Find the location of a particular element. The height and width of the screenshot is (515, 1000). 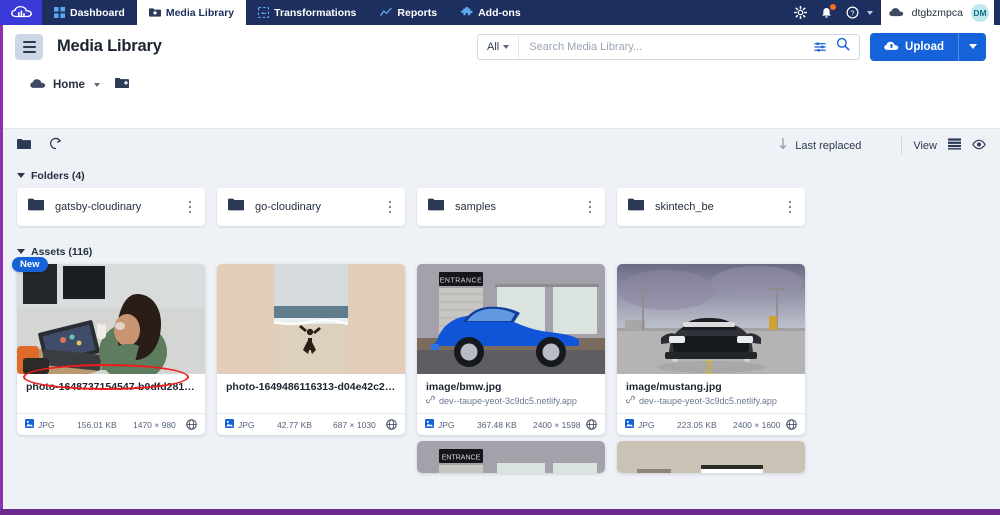

folders-section-header: Folders (4) is located at coordinates (501, 173).